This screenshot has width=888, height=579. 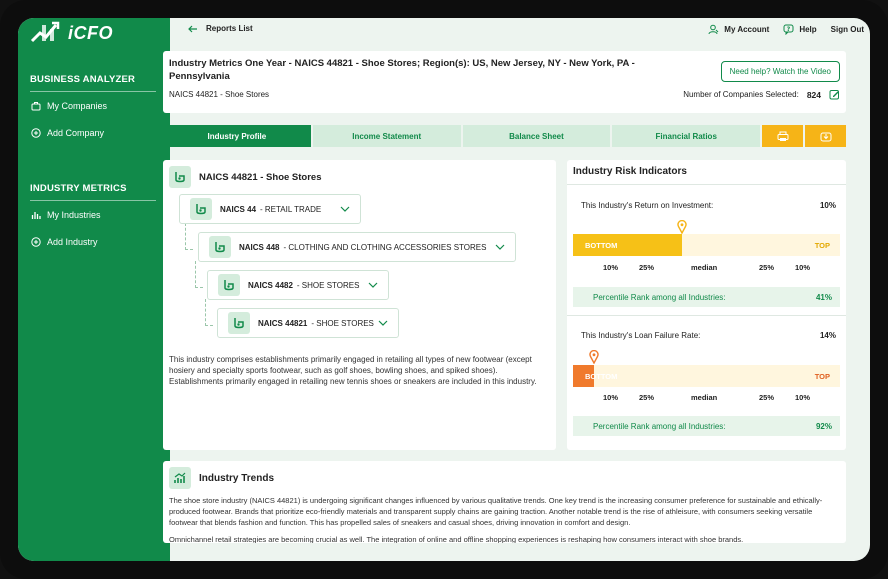 What do you see at coordinates (834, 94) in the screenshot?
I see `edit-icon` at bounding box center [834, 94].